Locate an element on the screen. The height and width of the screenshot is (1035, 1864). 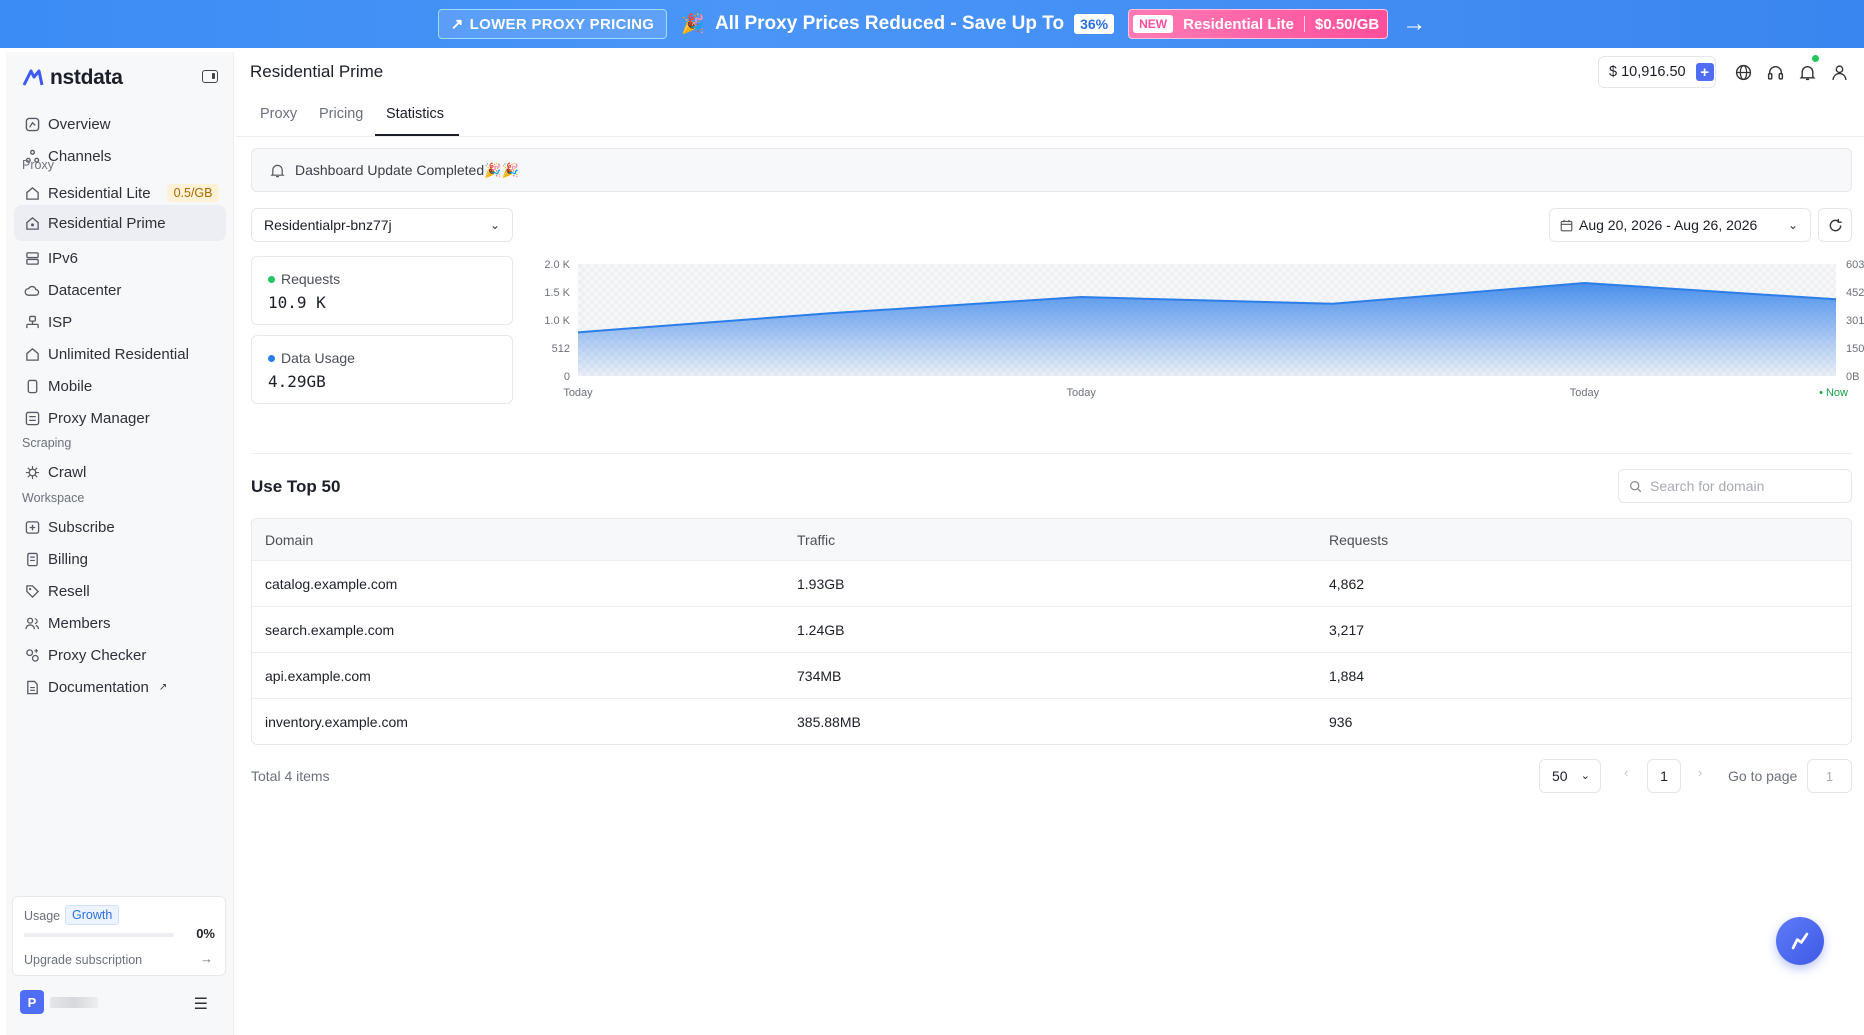
y-right-tick-label: 603.98M is located at coordinates (1855, 265).